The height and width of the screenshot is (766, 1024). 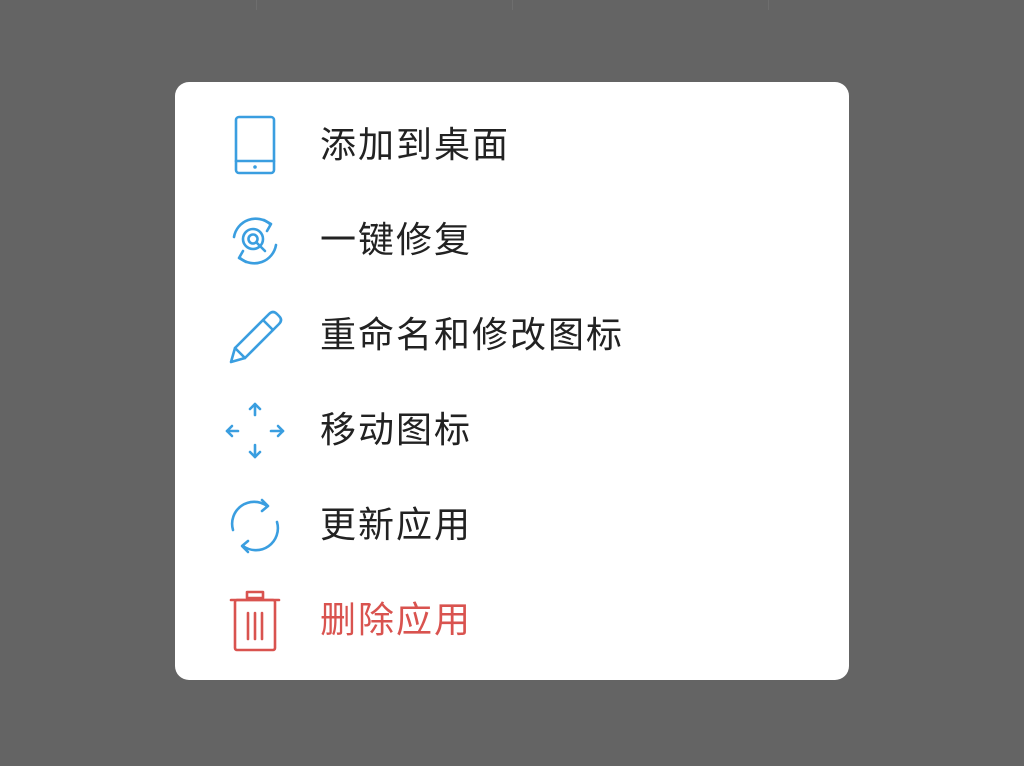 I want to click on menu-item-one-click-repair: 一键修复, so click(x=512, y=240).